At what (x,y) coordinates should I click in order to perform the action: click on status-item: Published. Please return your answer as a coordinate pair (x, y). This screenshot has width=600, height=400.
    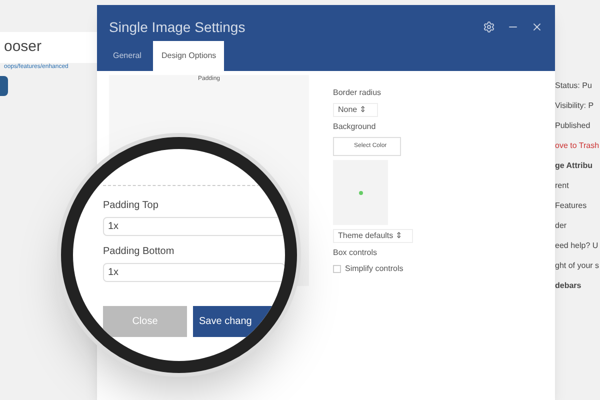
    Looking at the image, I should click on (573, 126).